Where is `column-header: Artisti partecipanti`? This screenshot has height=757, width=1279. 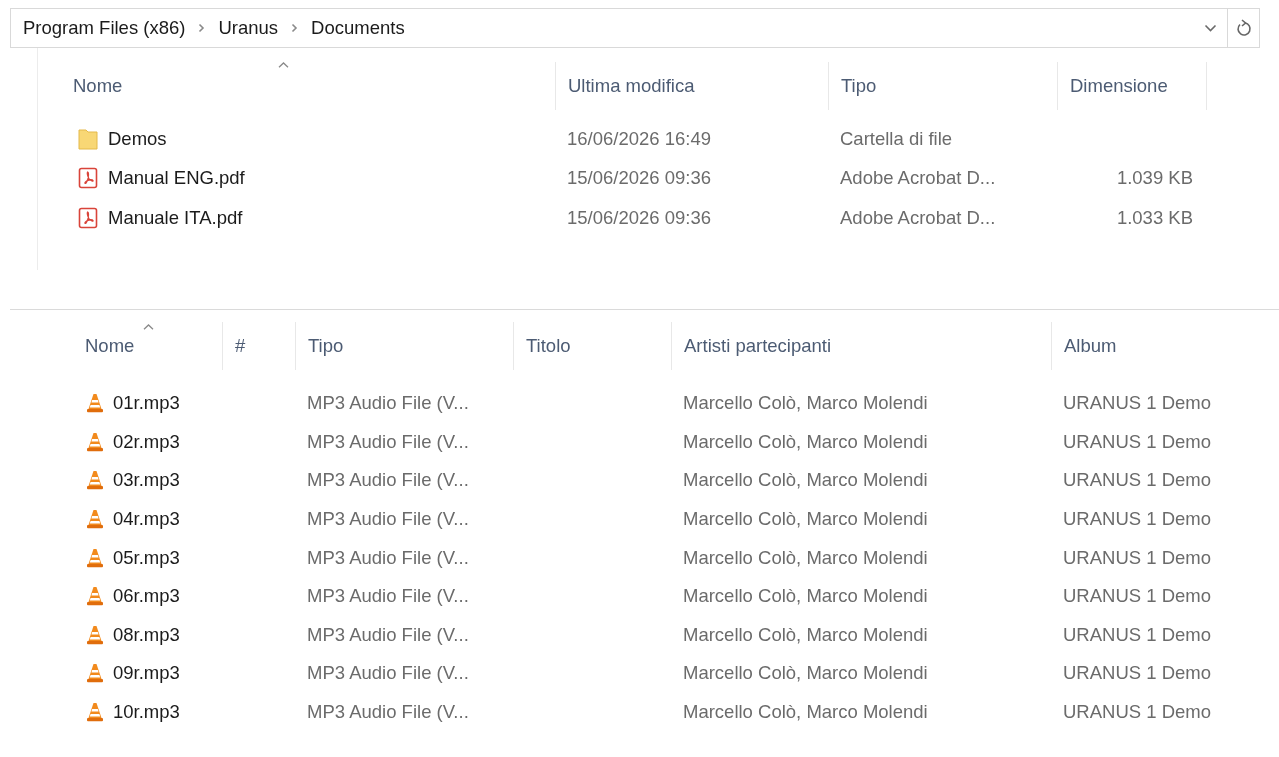 column-header: Artisti partecipanti is located at coordinates (861, 346).